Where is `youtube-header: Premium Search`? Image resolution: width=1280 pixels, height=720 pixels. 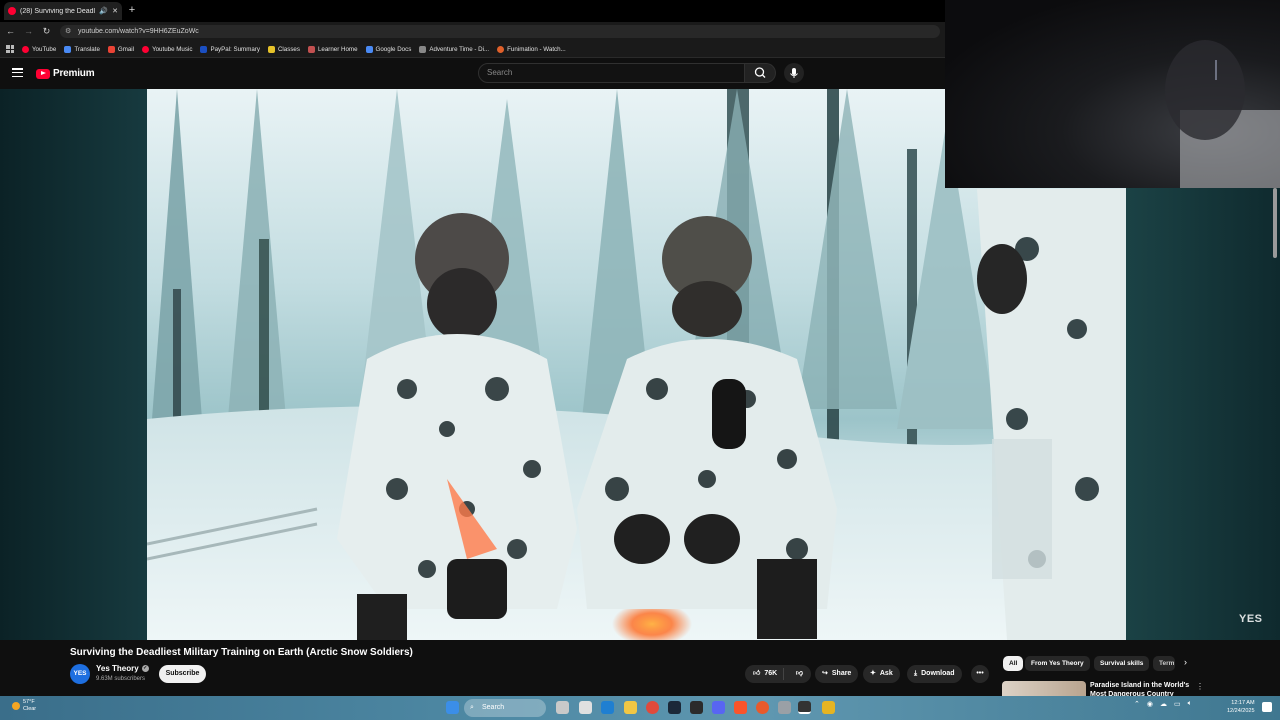 youtube-header: Premium Search is located at coordinates (472, 73).